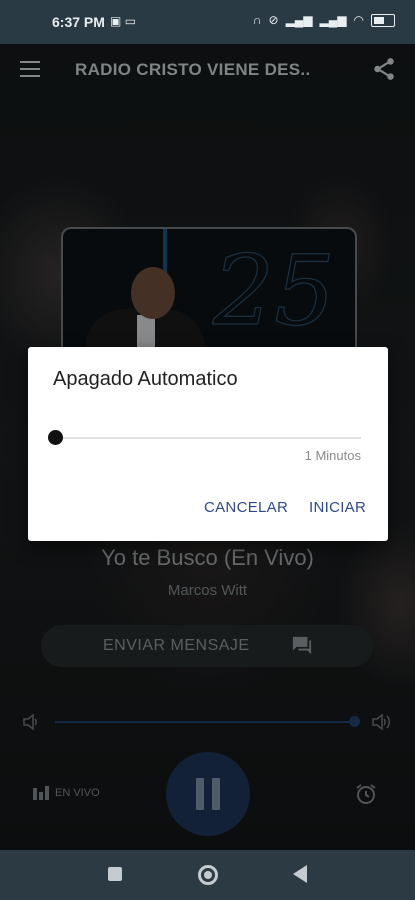 The image size is (415, 900). Describe the element at coordinates (257, 20) in the screenshot. I see `headphones-icon: ∩` at that location.